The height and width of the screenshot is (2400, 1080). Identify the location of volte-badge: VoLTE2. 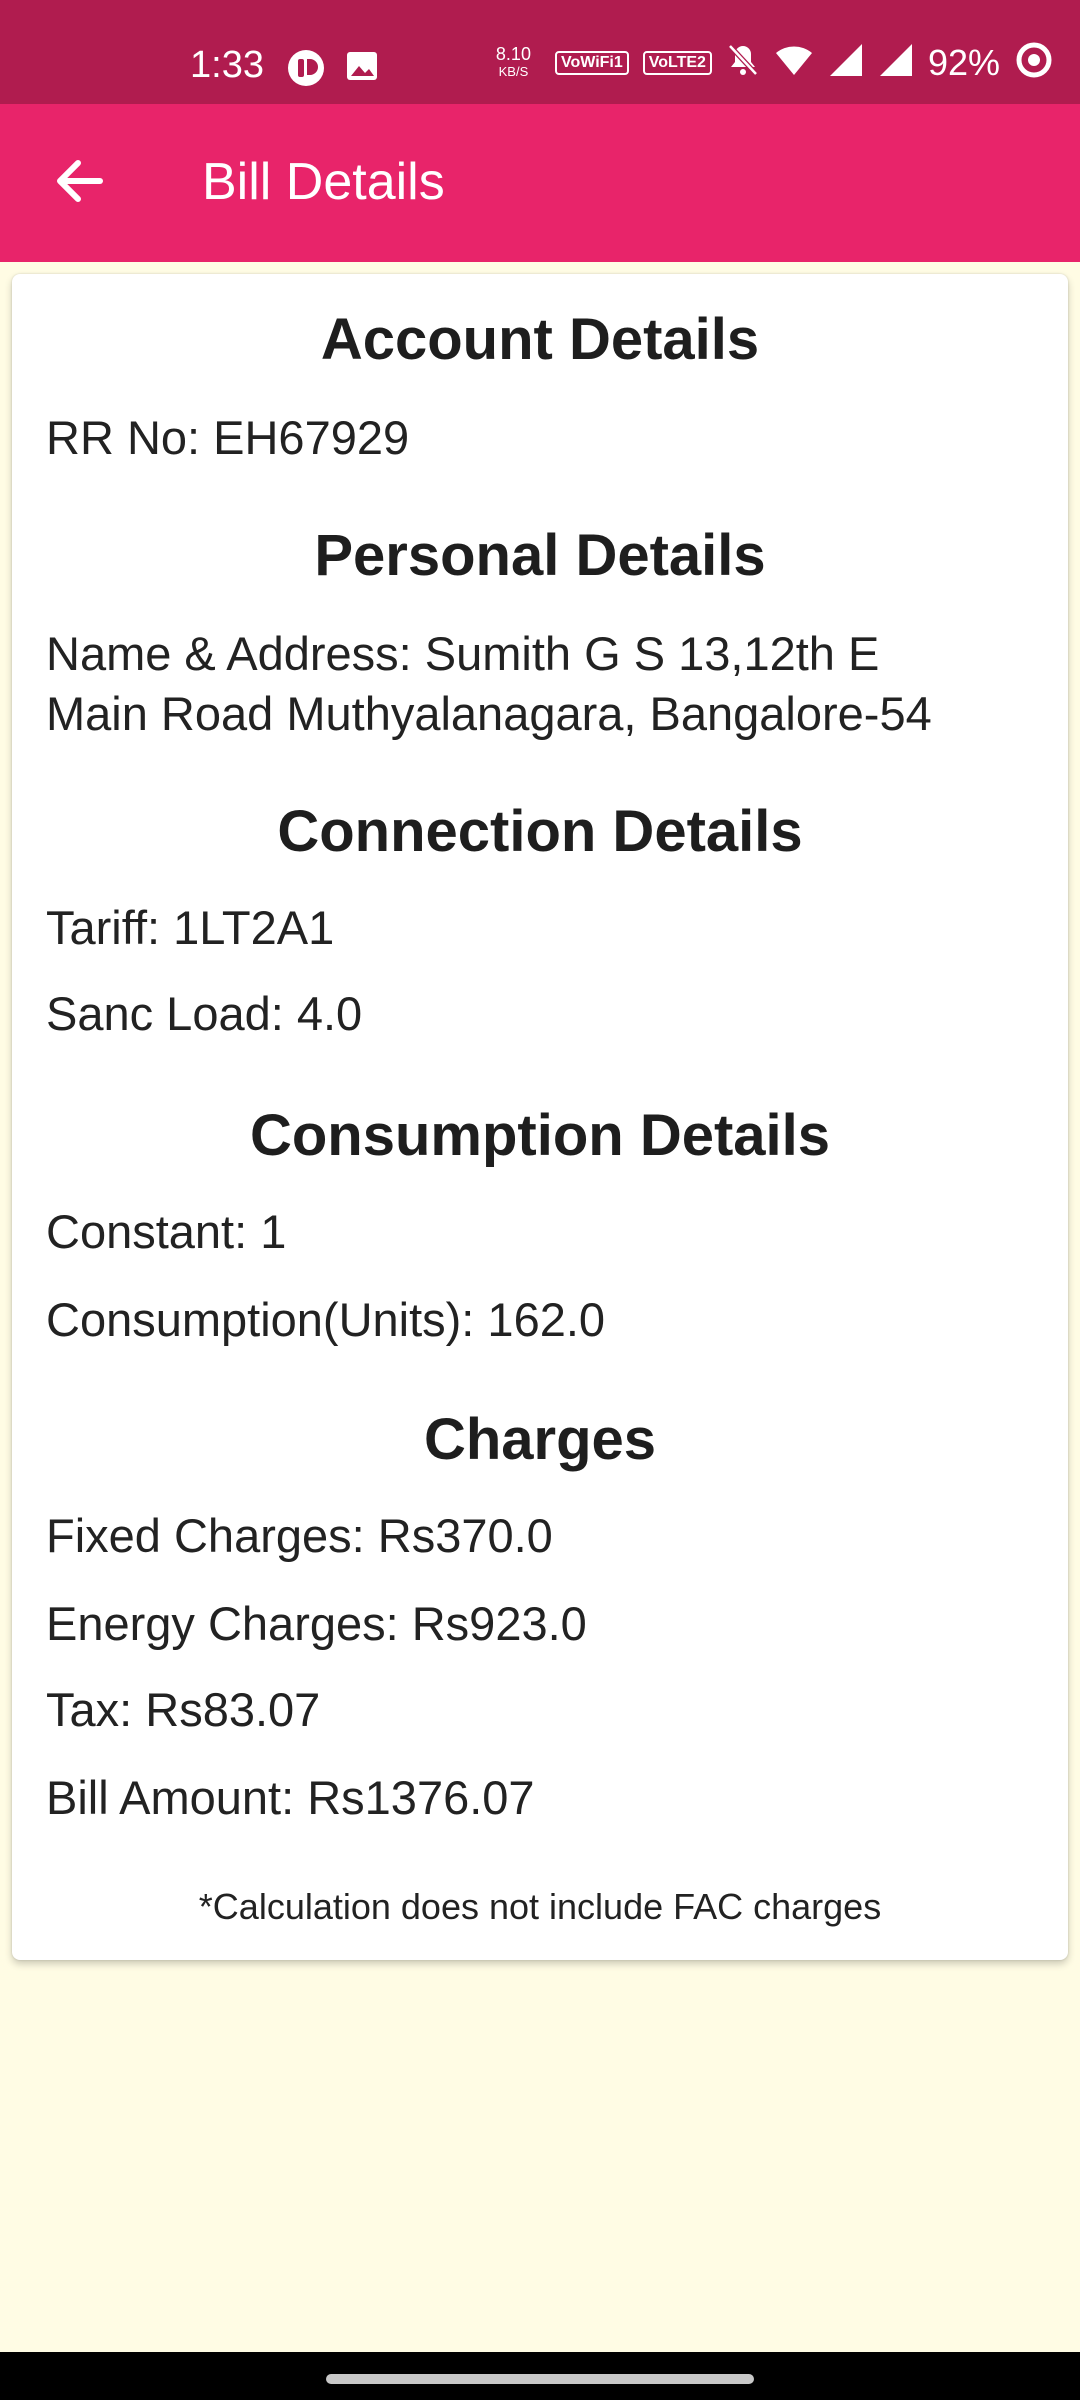
(677, 62).